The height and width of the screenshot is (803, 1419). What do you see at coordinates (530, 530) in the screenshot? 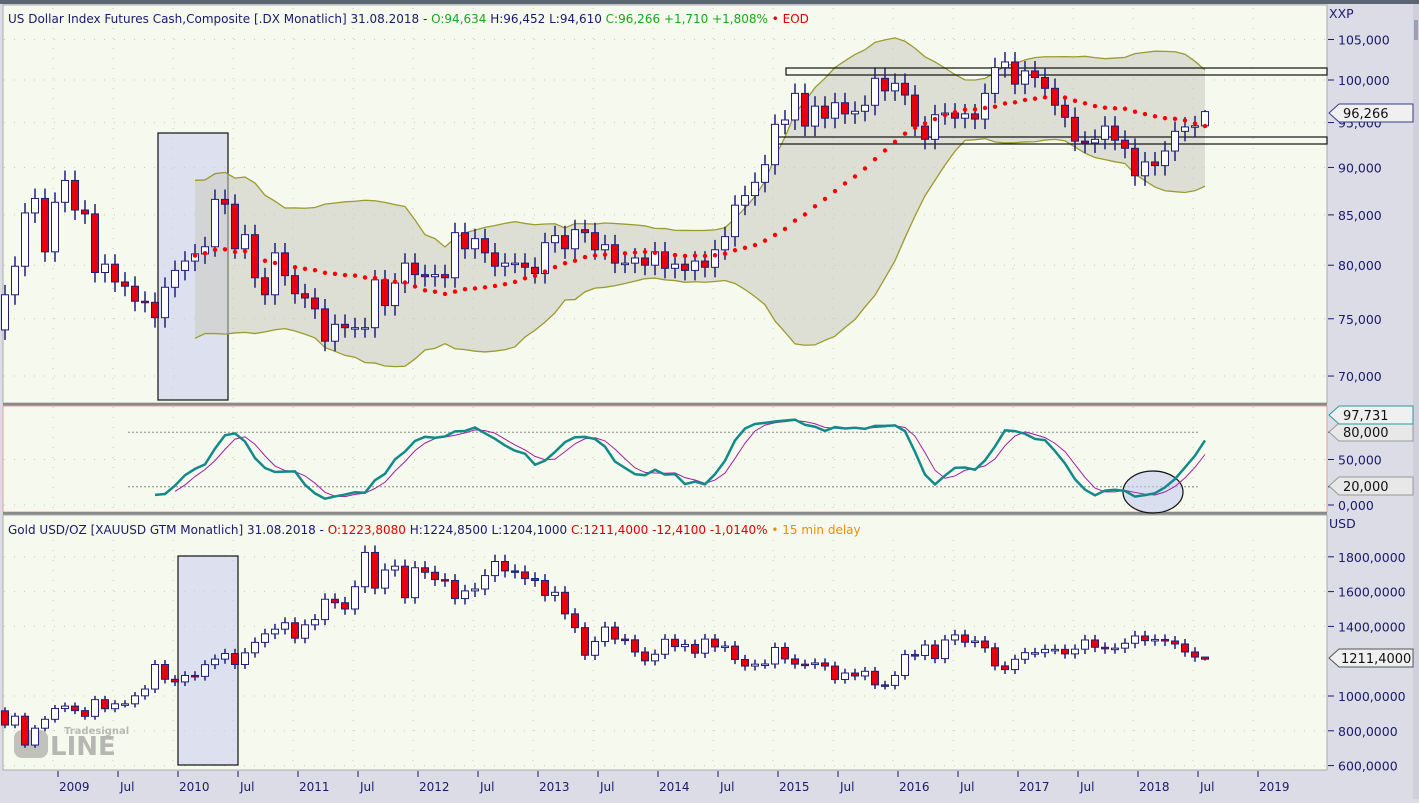
I see `gold-low: L:1204,1000` at bounding box center [530, 530].